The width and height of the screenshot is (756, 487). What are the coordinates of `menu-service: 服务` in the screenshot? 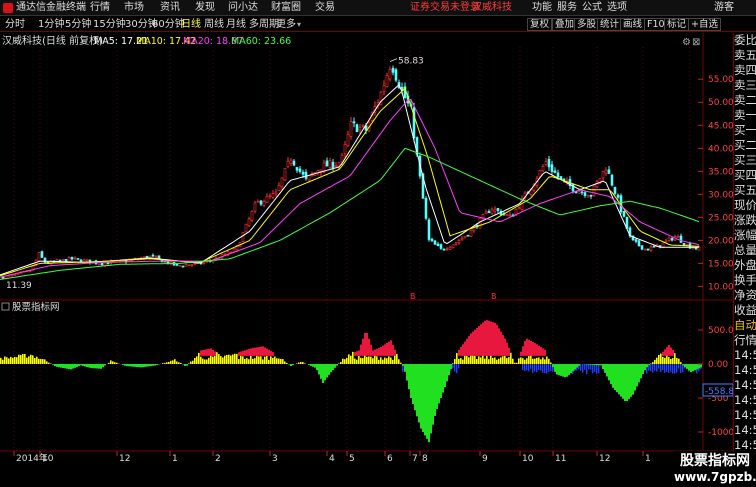 It's located at (567, 8).